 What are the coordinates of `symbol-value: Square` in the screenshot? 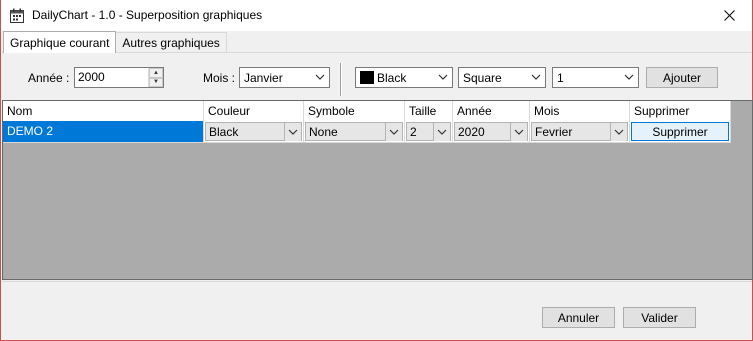 It's located at (482, 77).